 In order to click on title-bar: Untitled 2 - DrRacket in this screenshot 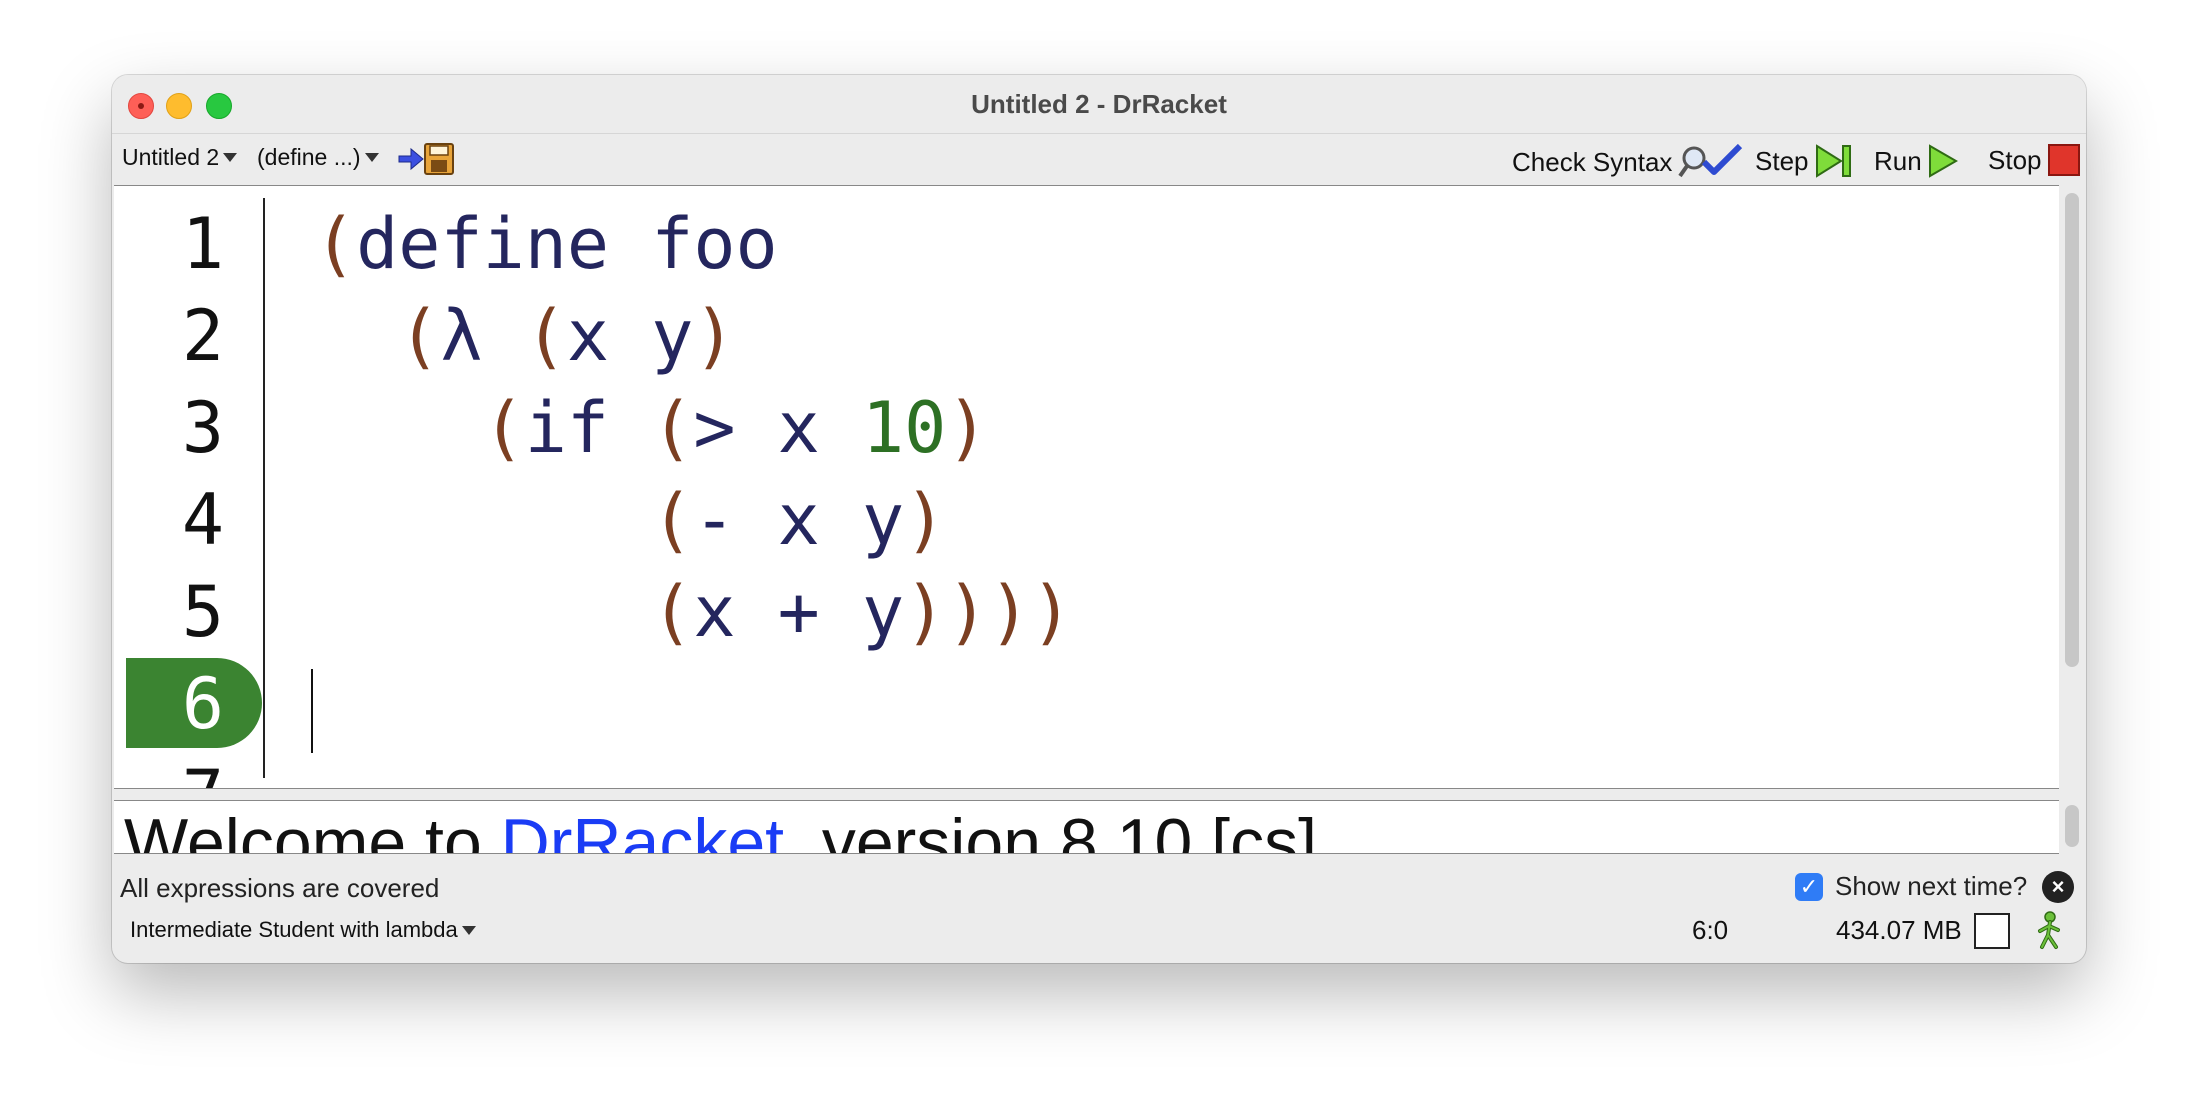, I will do `click(1099, 104)`.